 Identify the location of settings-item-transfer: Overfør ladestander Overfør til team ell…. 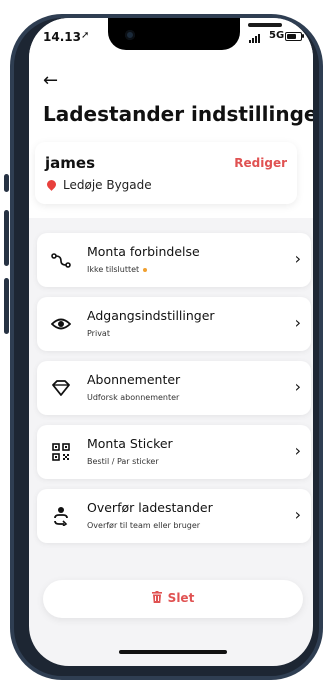
(174, 516).